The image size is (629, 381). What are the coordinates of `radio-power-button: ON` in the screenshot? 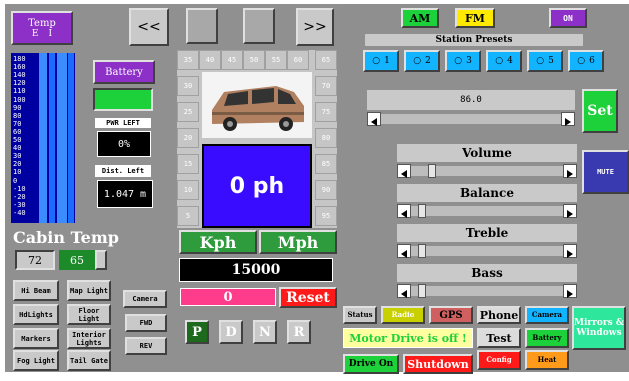 It's located at (568, 18).